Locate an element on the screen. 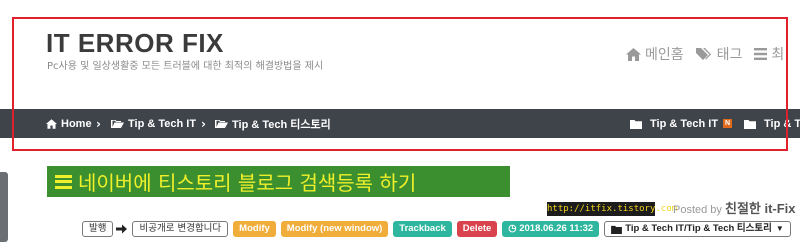 The height and width of the screenshot is (242, 800). topnav-item-recent: 최 is located at coordinates (769, 54).